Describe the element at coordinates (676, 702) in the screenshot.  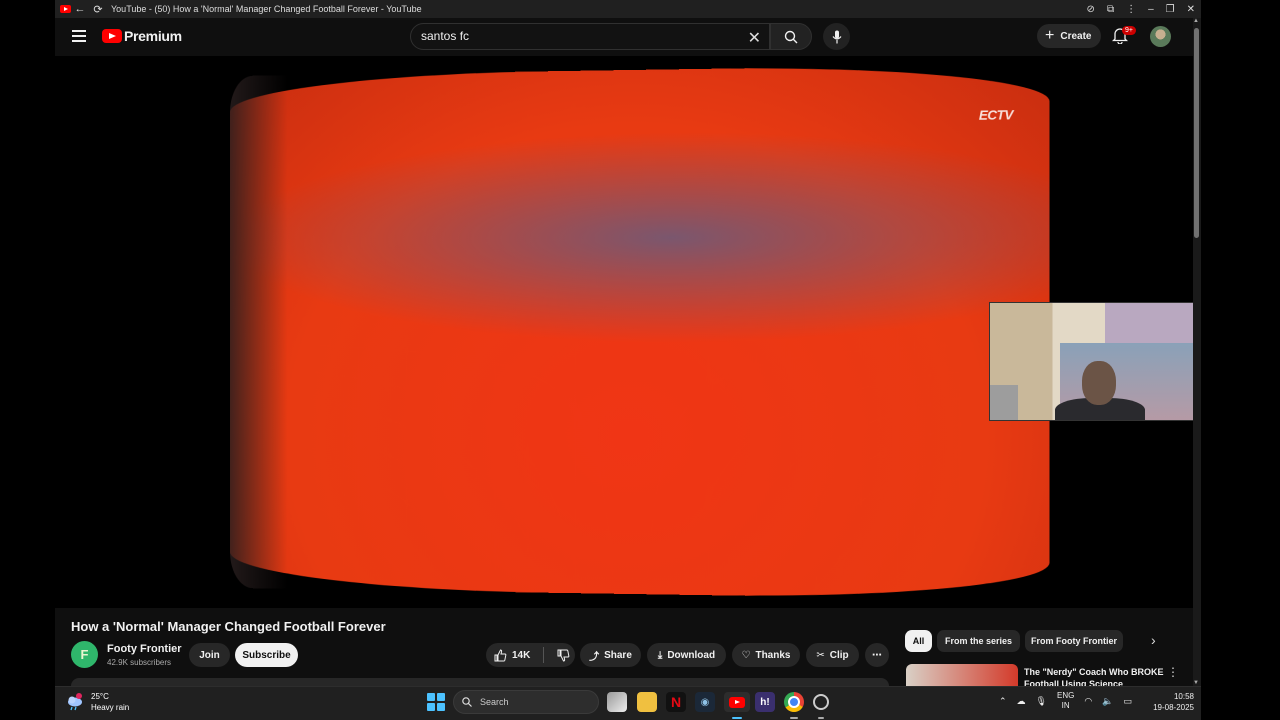
I see `netflix-icon: N` at that location.